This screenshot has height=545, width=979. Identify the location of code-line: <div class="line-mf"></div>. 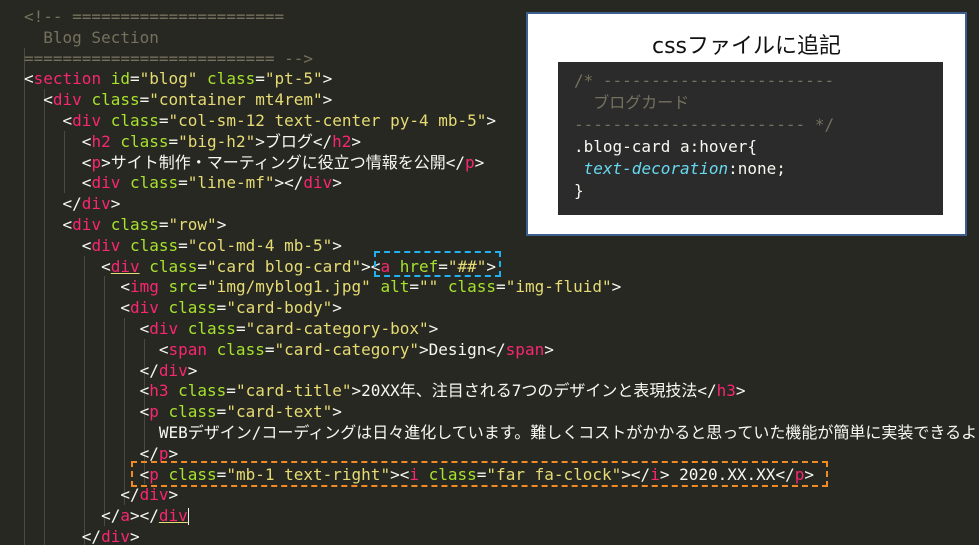
(183, 182).